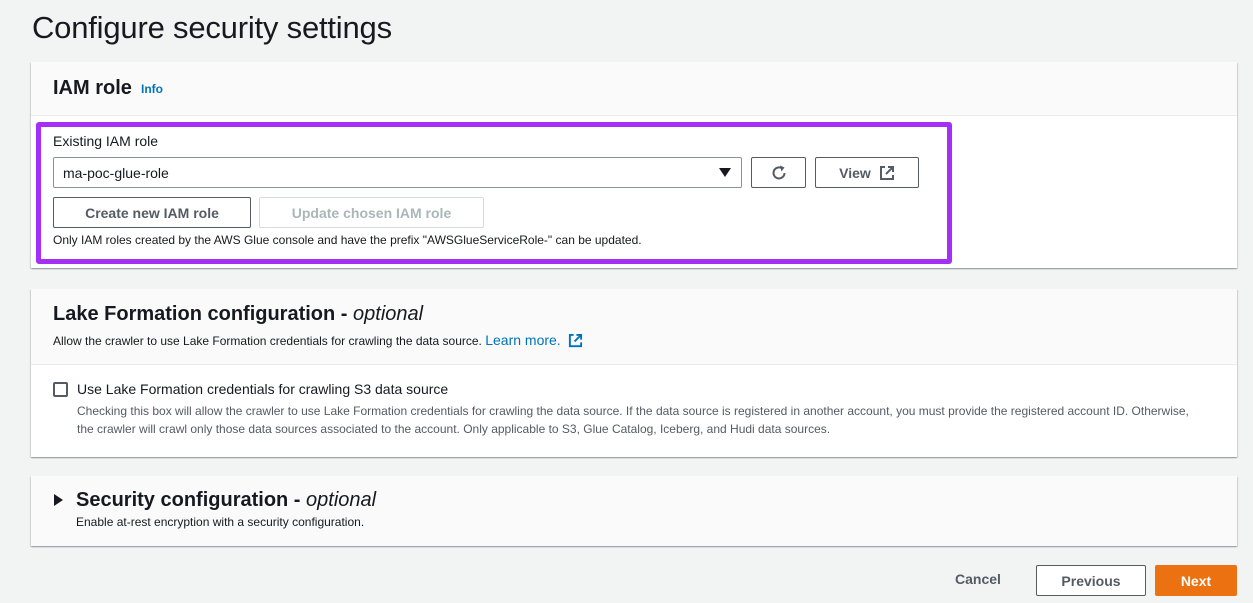  What do you see at coordinates (152, 212) in the screenshot?
I see `create-iam-role-button: Create new IAM role` at bounding box center [152, 212].